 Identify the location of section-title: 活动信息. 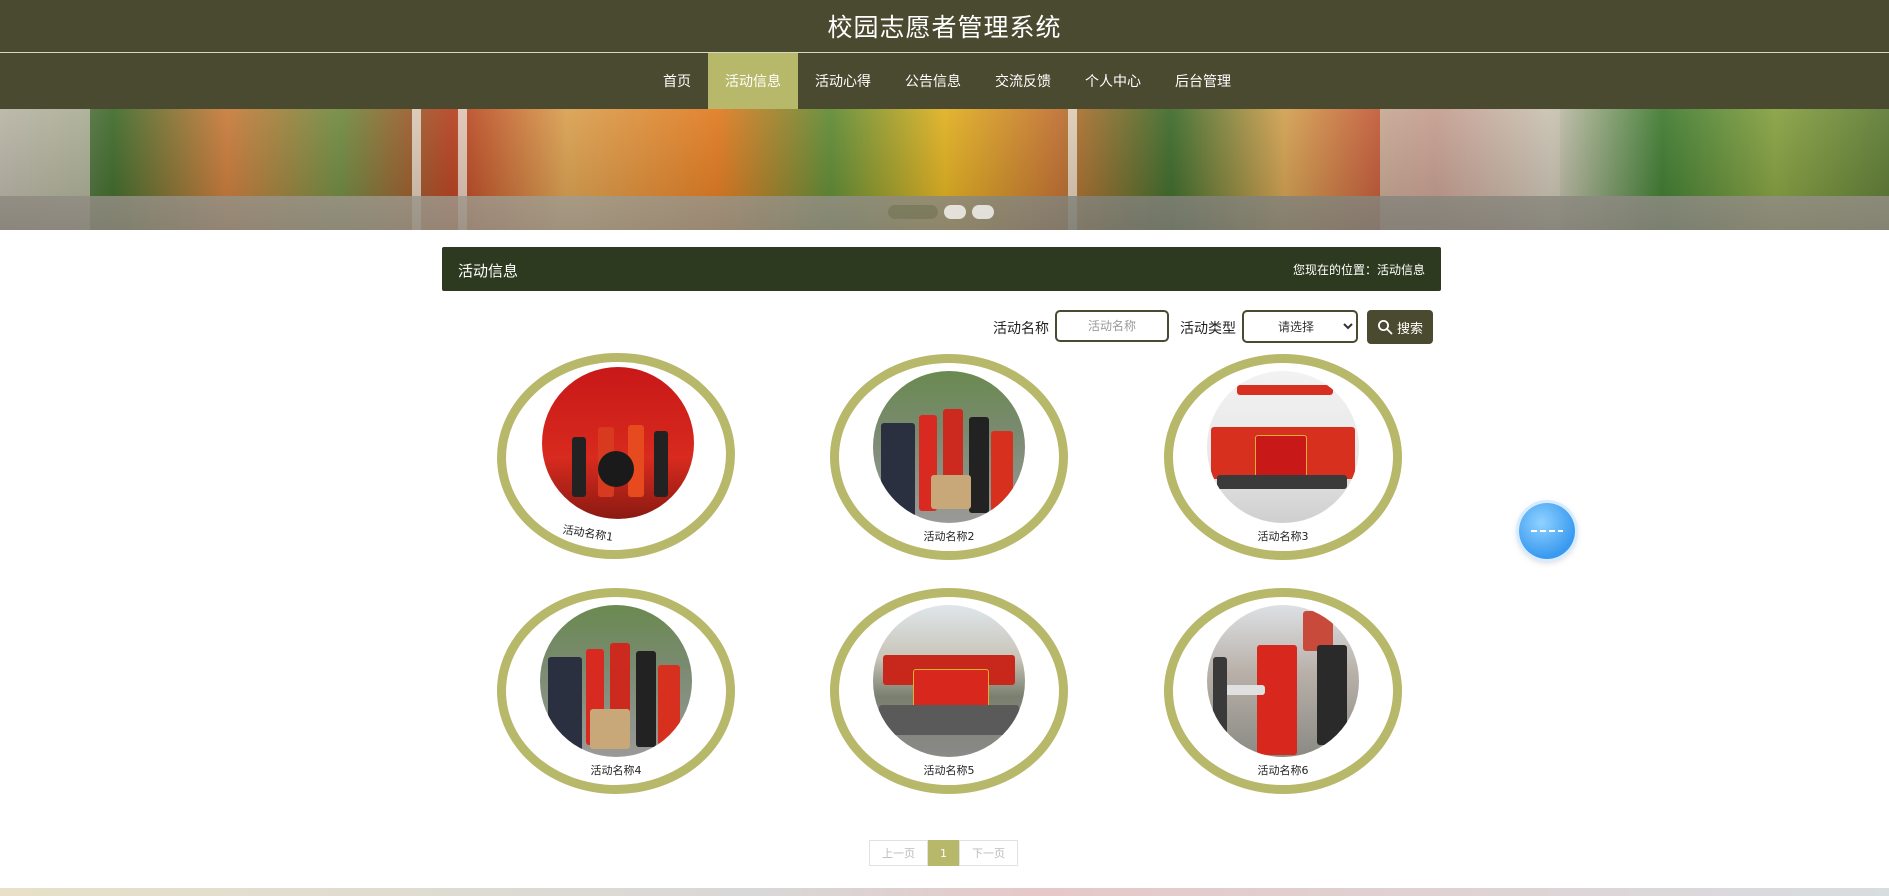
(488, 271).